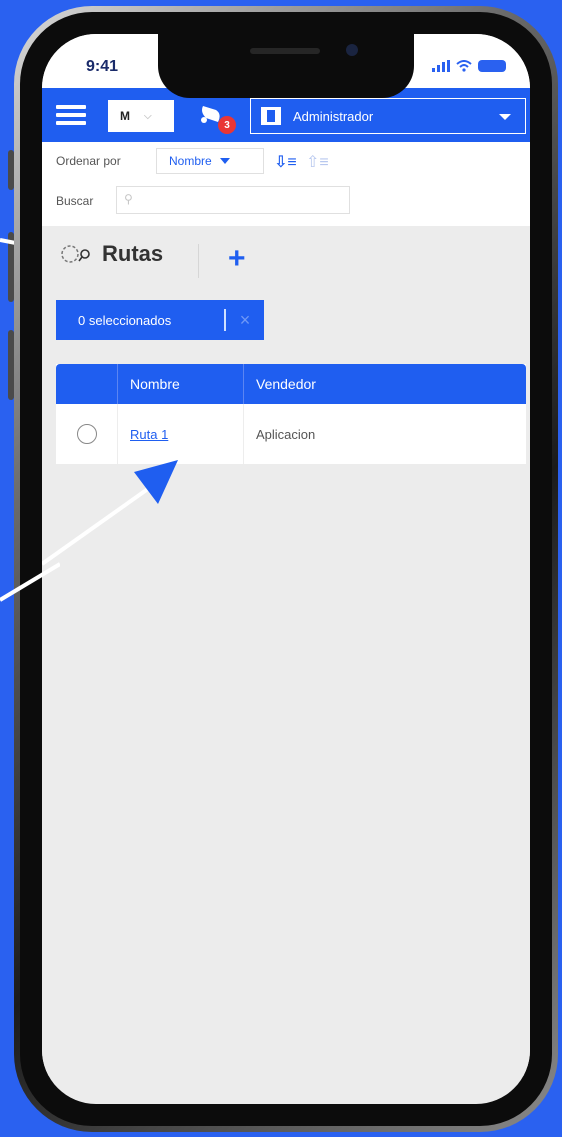 The width and height of the screenshot is (562, 1137). Describe the element at coordinates (75, 201) in the screenshot. I see `search-label: Buscar` at that location.